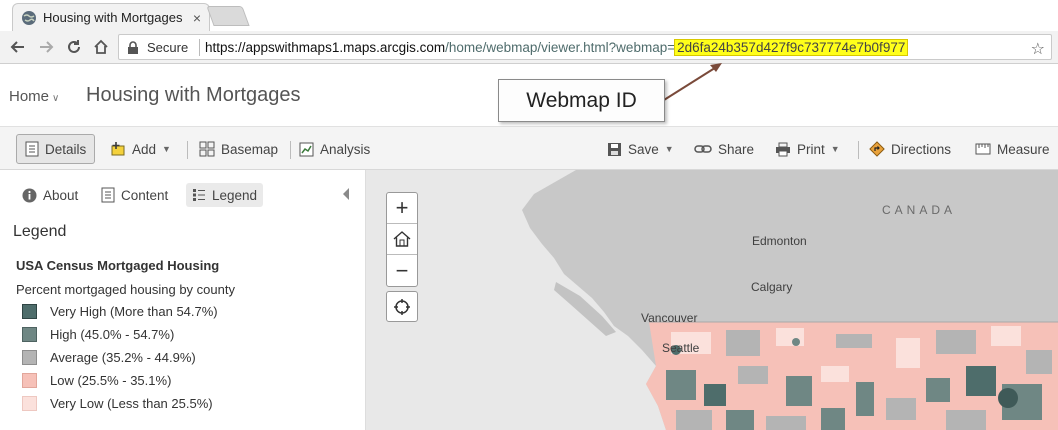 The height and width of the screenshot is (430, 1058). I want to click on tab-about-label: About, so click(61, 195).